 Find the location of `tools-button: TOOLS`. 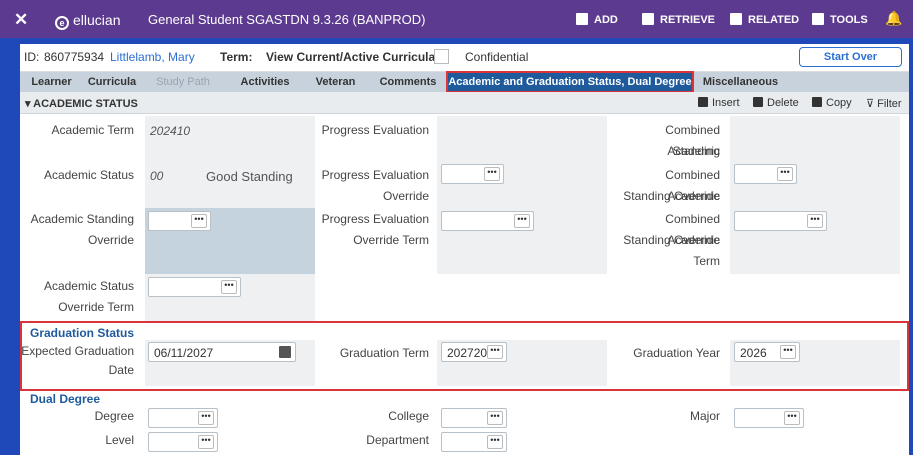

tools-button: TOOLS is located at coordinates (840, 19).